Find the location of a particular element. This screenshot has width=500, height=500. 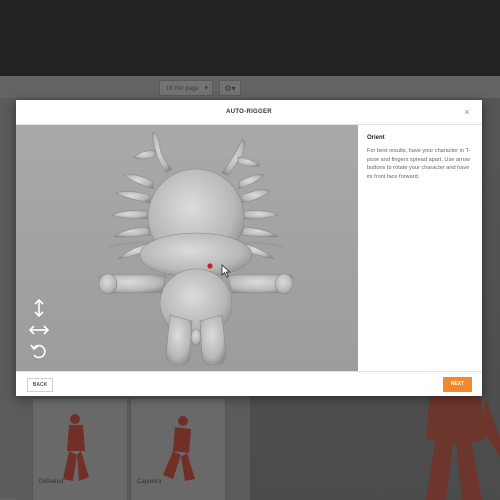

settings-button: ⚙▾ is located at coordinates (230, 88).